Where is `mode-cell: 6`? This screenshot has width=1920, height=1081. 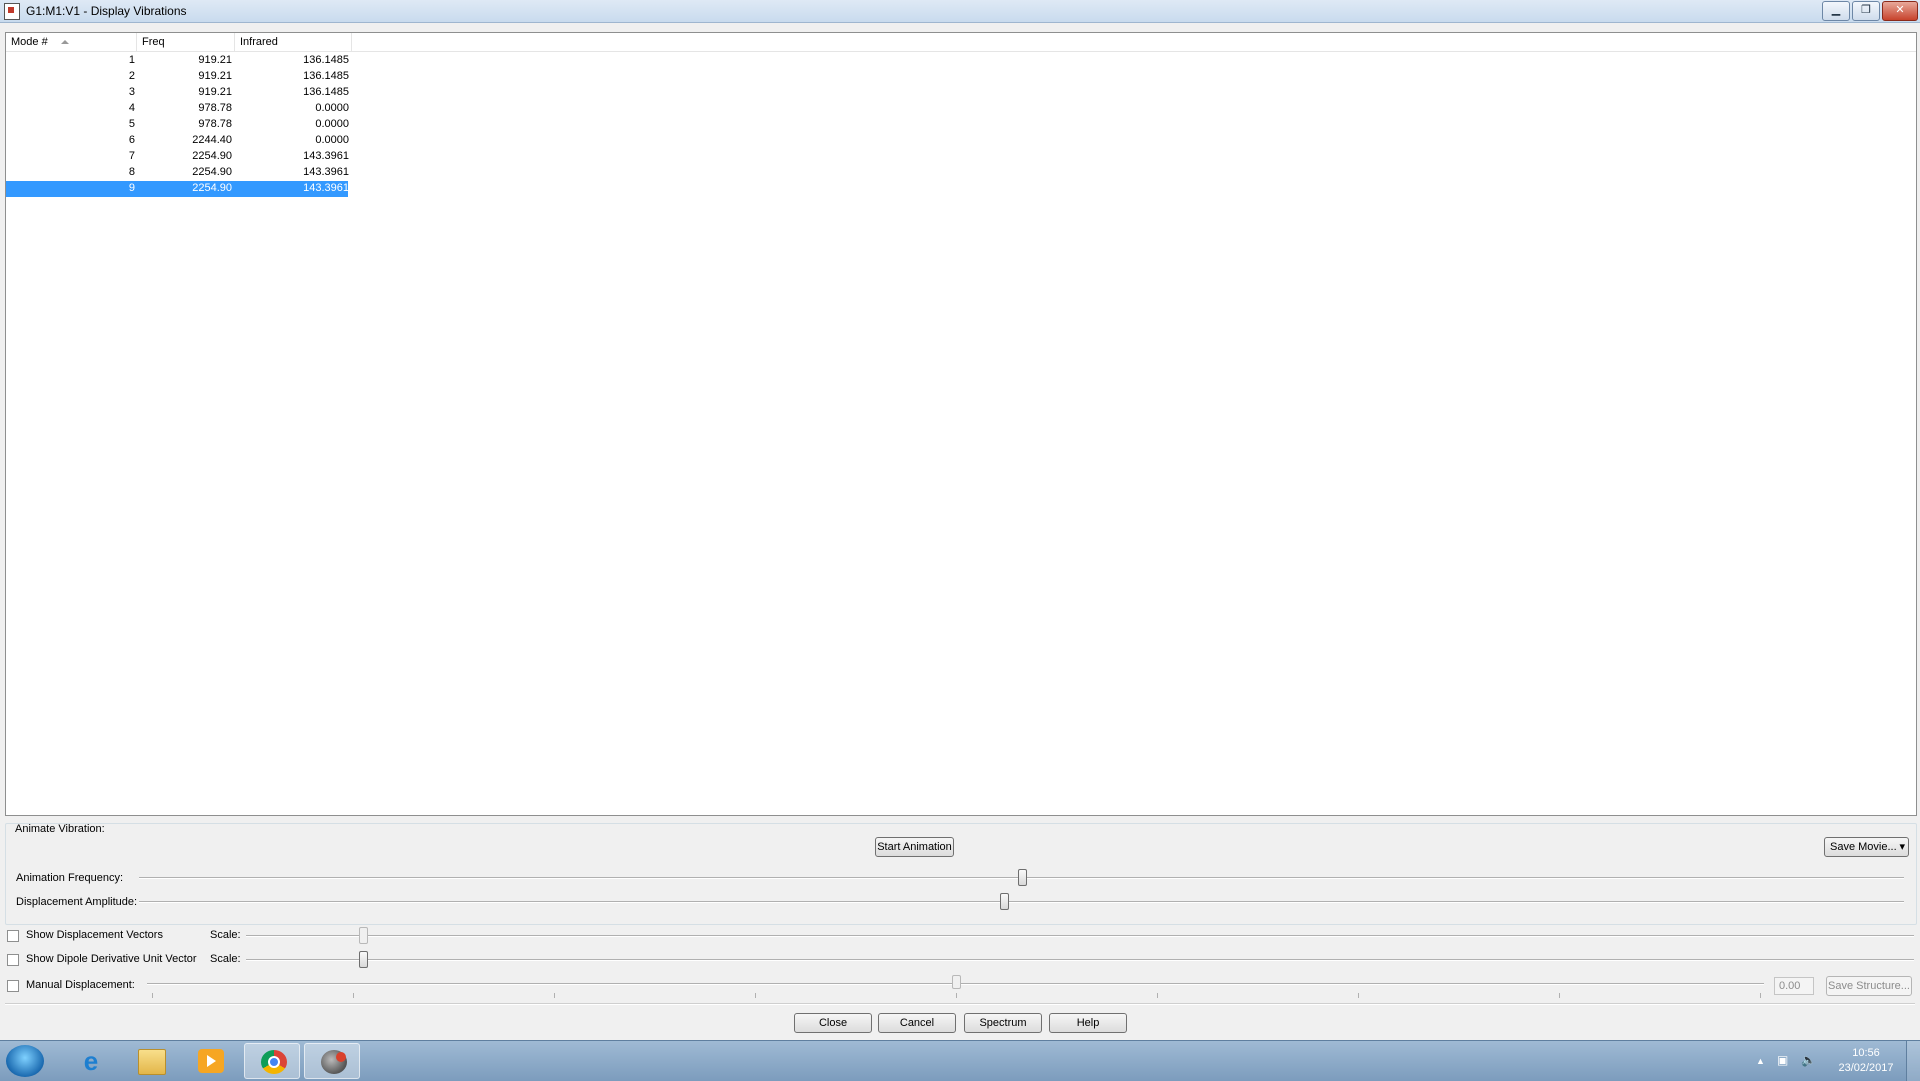
mode-cell: 6 is located at coordinates (131, 140).